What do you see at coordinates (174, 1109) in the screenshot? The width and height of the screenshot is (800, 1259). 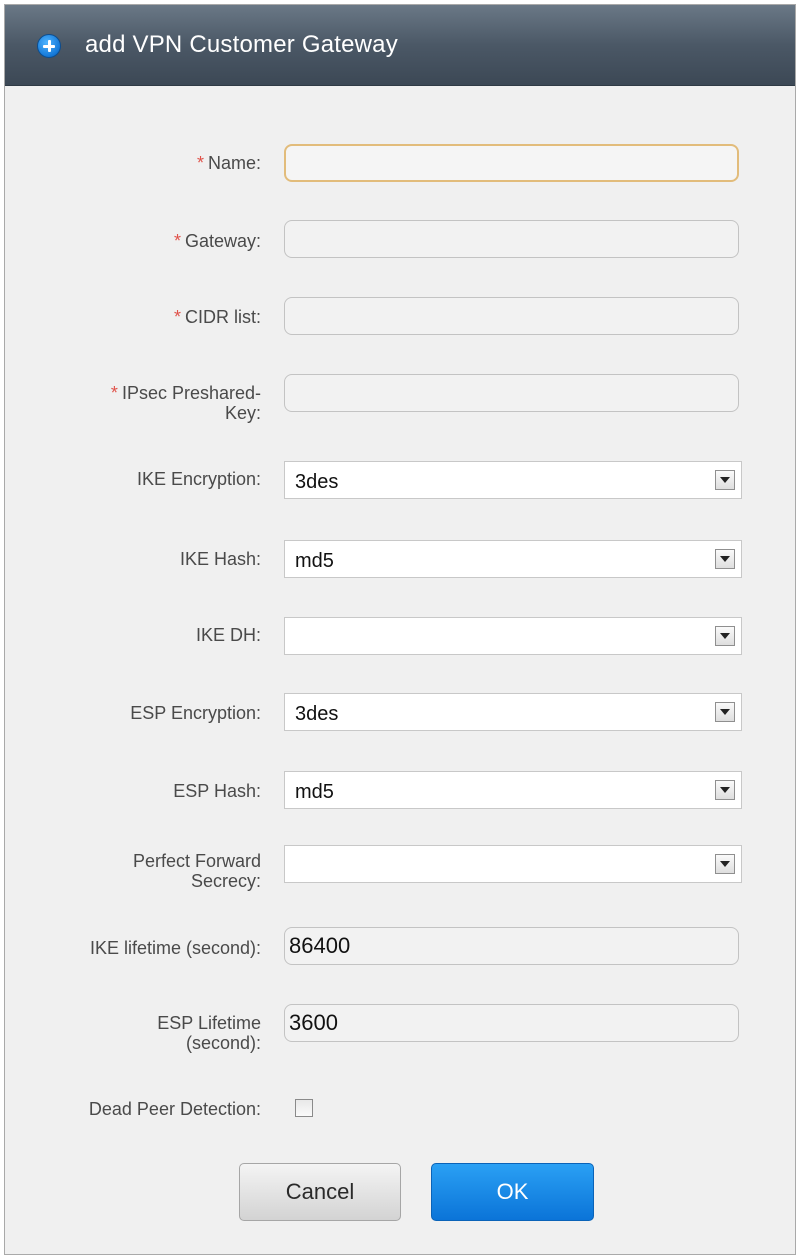 I see `dead-peer-detection-label: Dead Peer Detection:` at bounding box center [174, 1109].